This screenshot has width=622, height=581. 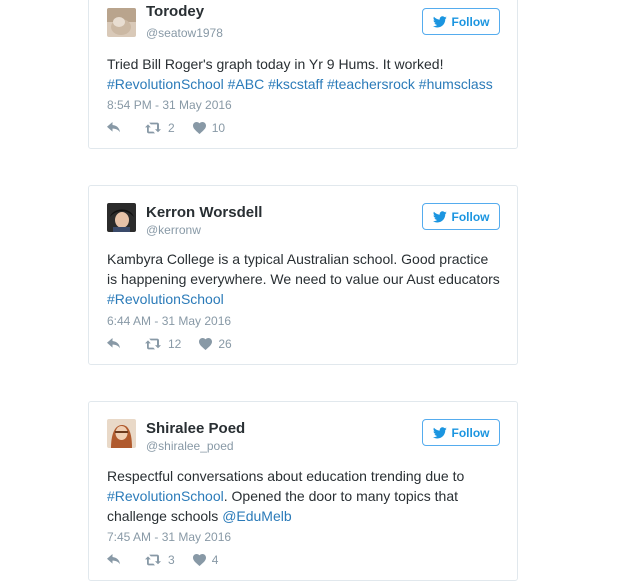 What do you see at coordinates (215, 560) in the screenshot?
I see `like-count: 4` at bounding box center [215, 560].